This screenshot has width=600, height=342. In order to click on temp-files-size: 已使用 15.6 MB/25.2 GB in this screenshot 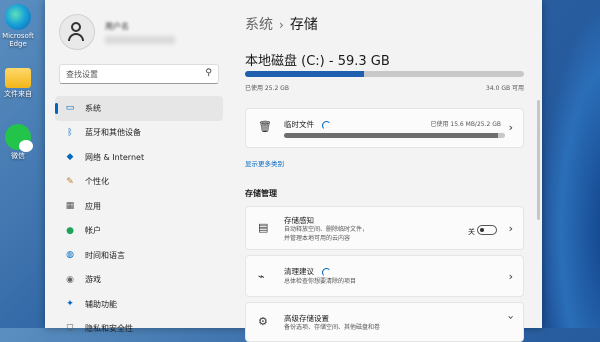, I will do `click(465, 124)`.